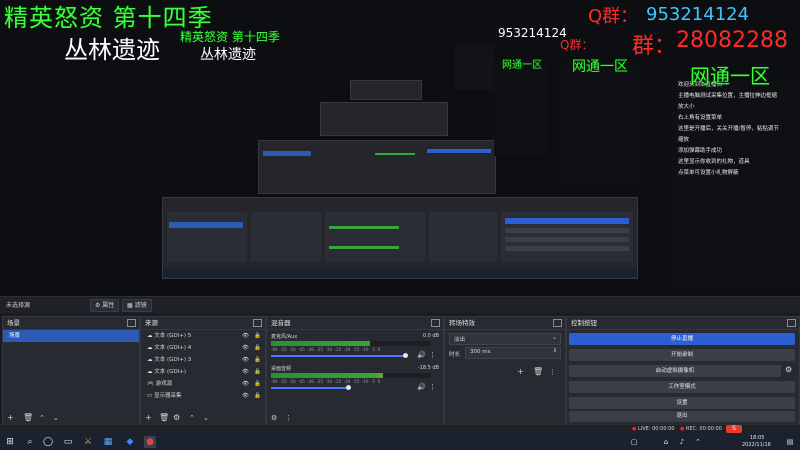  Describe the element at coordinates (682, 442) in the screenshot. I see `volume-icon: ♪` at that location.